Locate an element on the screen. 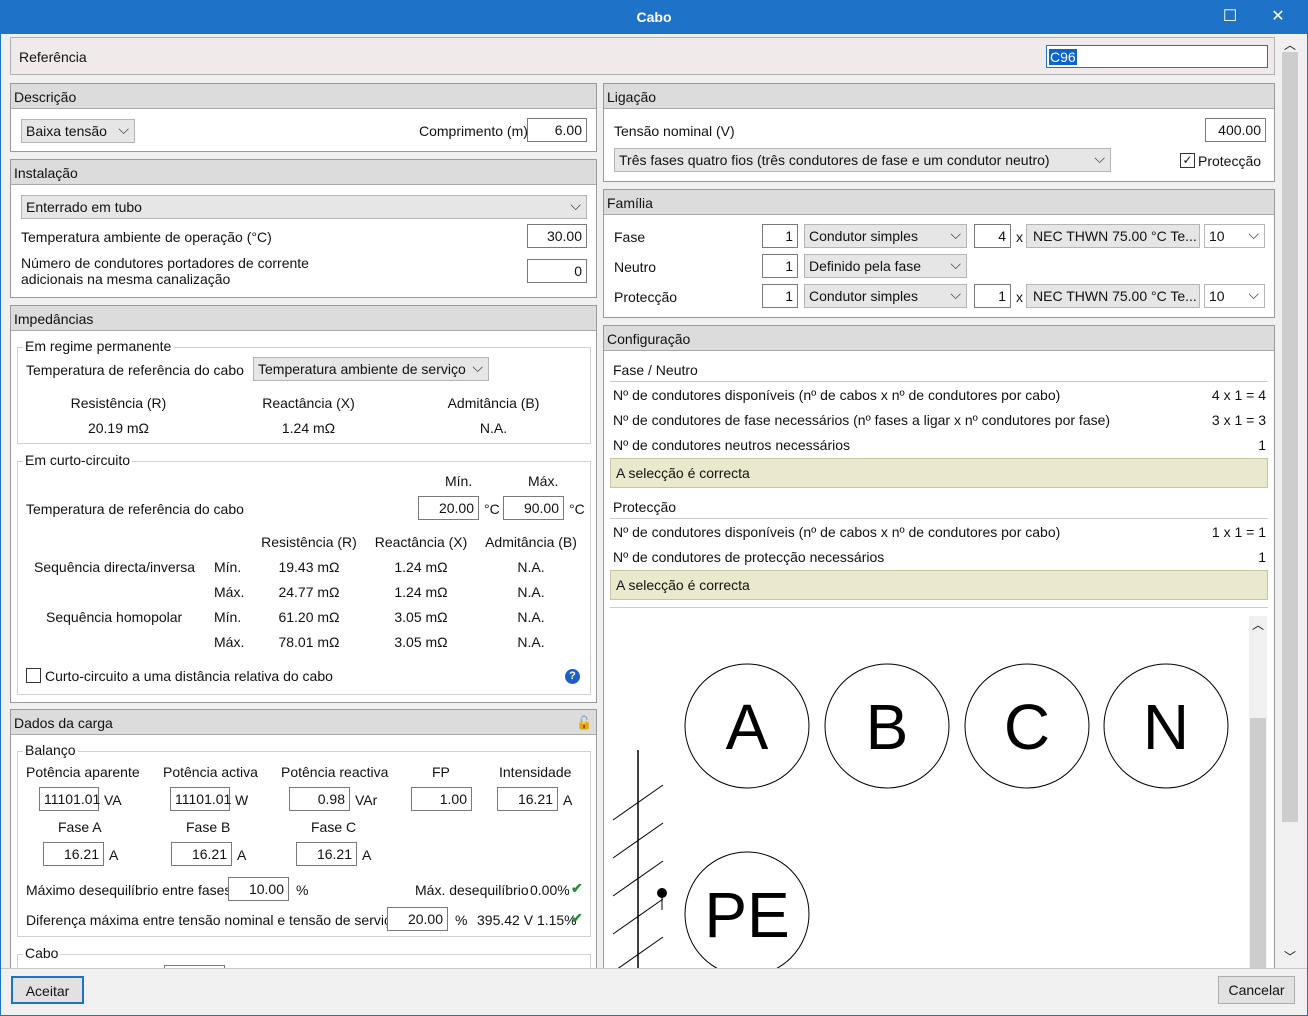 The image size is (1308, 1016). proteccao-checkbox: ✓ is located at coordinates (1187, 160).